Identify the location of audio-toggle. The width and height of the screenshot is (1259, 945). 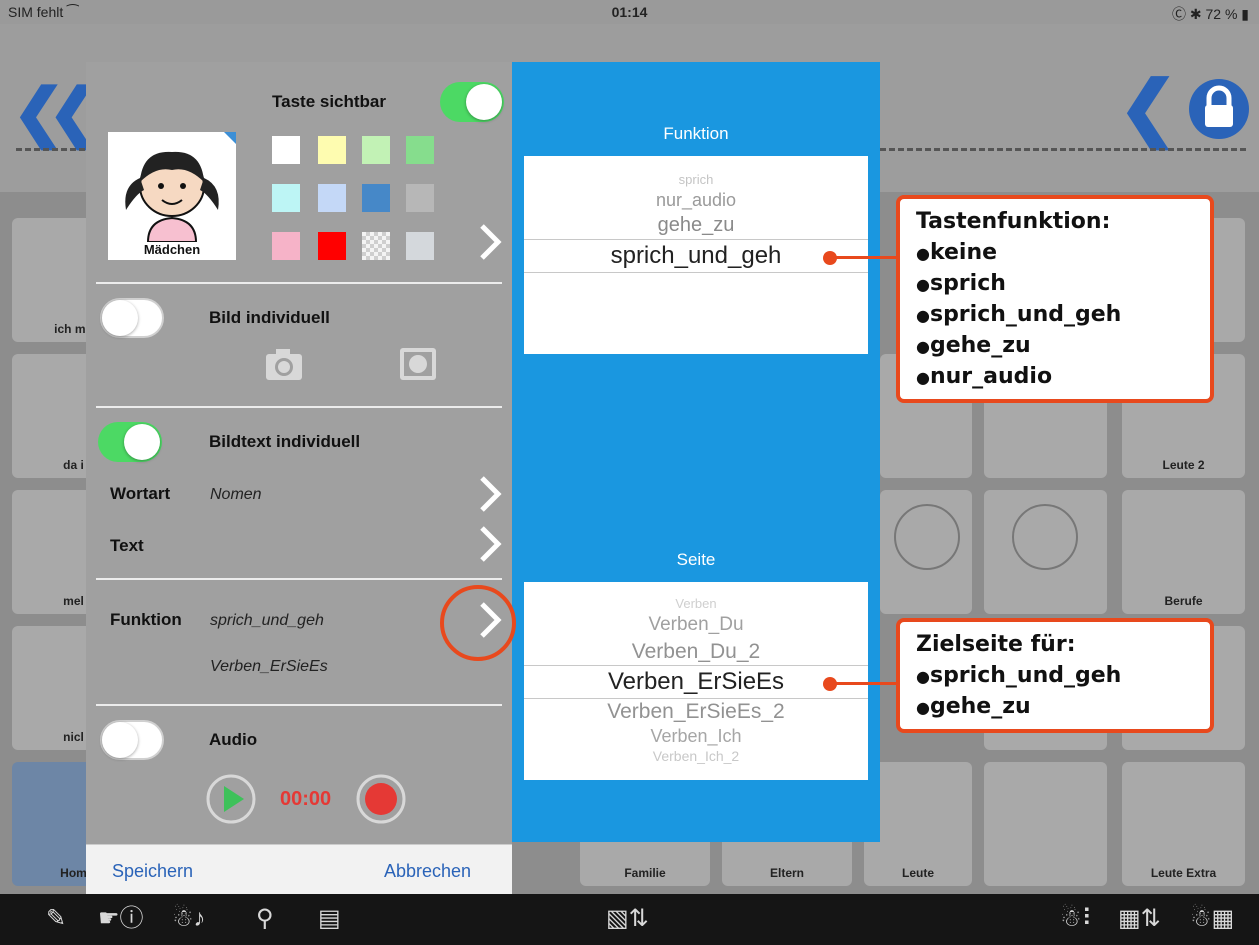
(132, 740).